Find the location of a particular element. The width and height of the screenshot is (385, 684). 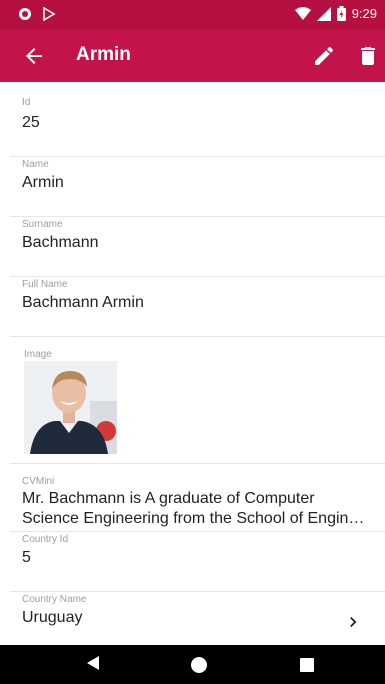

field-value: Armin is located at coordinates (43, 182).